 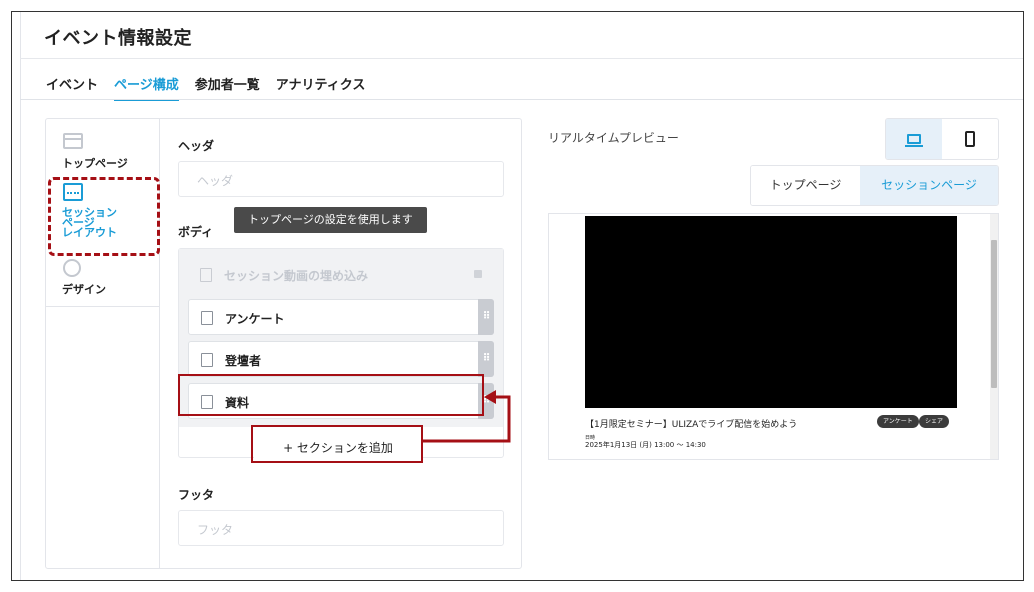 I want to click on preview-video-title: 【1月限定セミナー】ULIZAでライブ配信を始めよう, so click(x=691, y=425).